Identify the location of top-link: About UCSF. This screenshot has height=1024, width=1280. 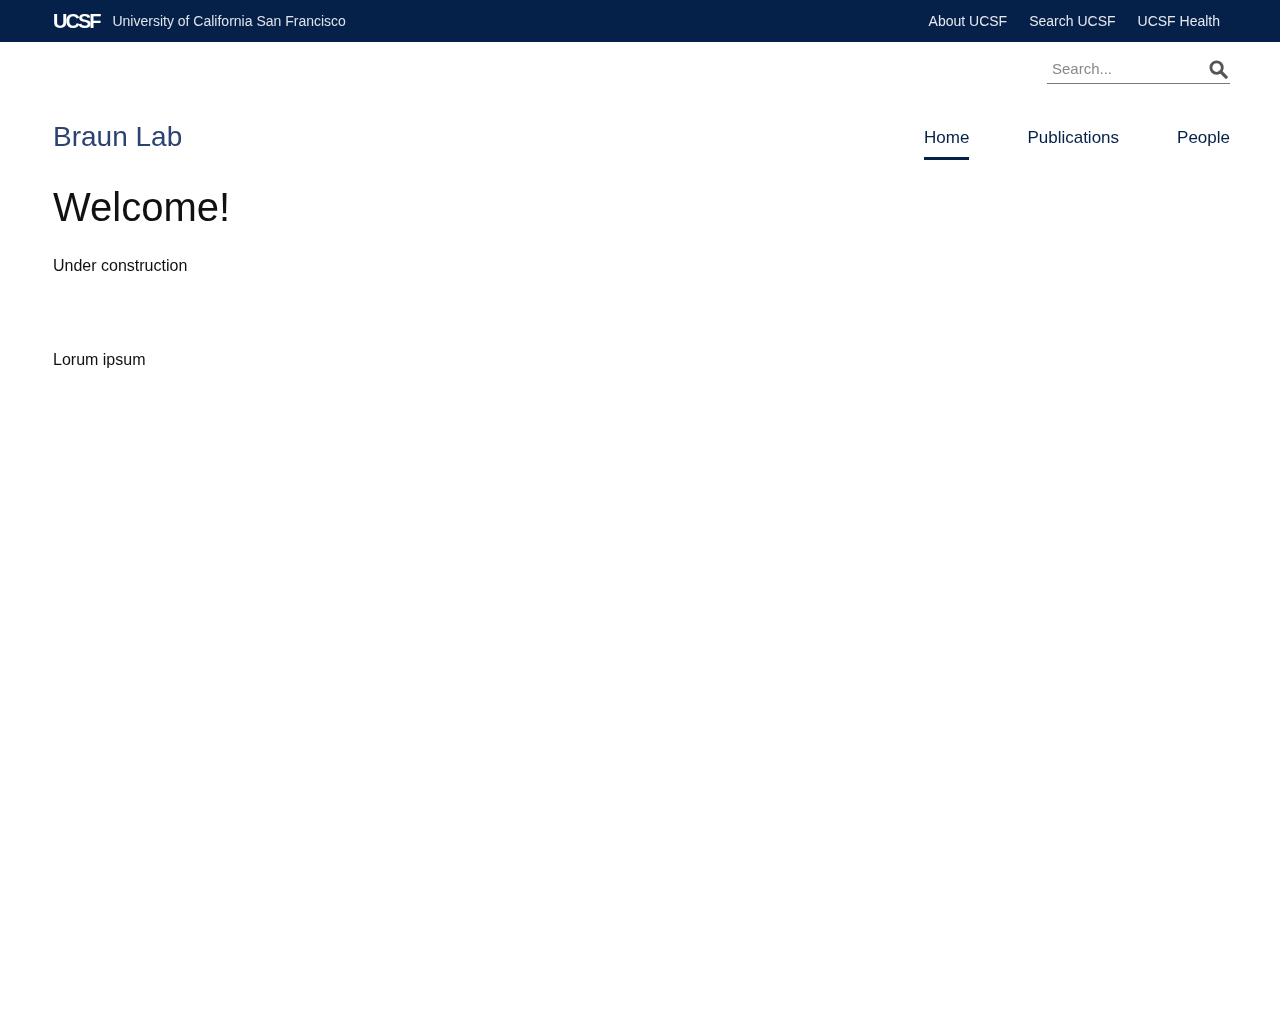
(968, 21).